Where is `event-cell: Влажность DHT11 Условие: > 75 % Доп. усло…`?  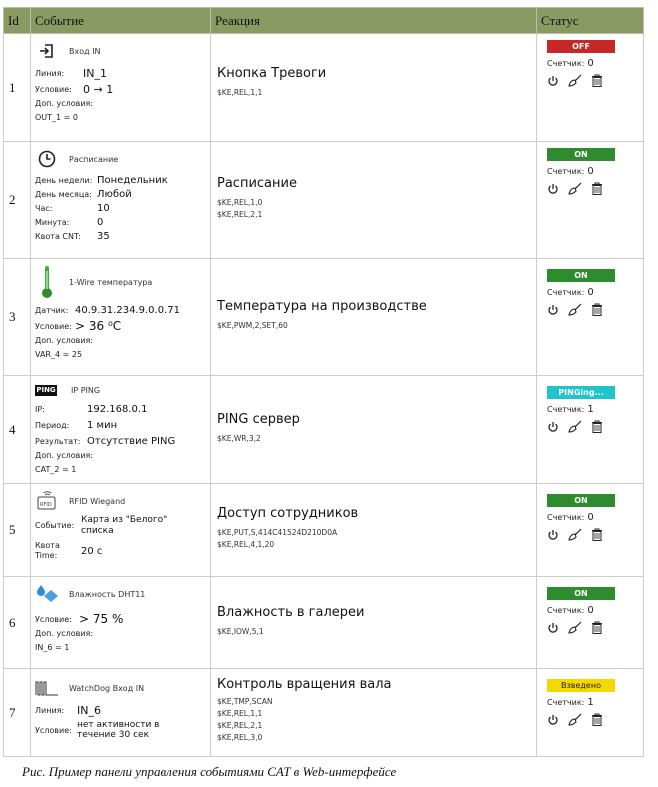 event-cell: Влажность DHT11 Условие: > 75 % Доп. усло… is located at coordinates (120, 622).